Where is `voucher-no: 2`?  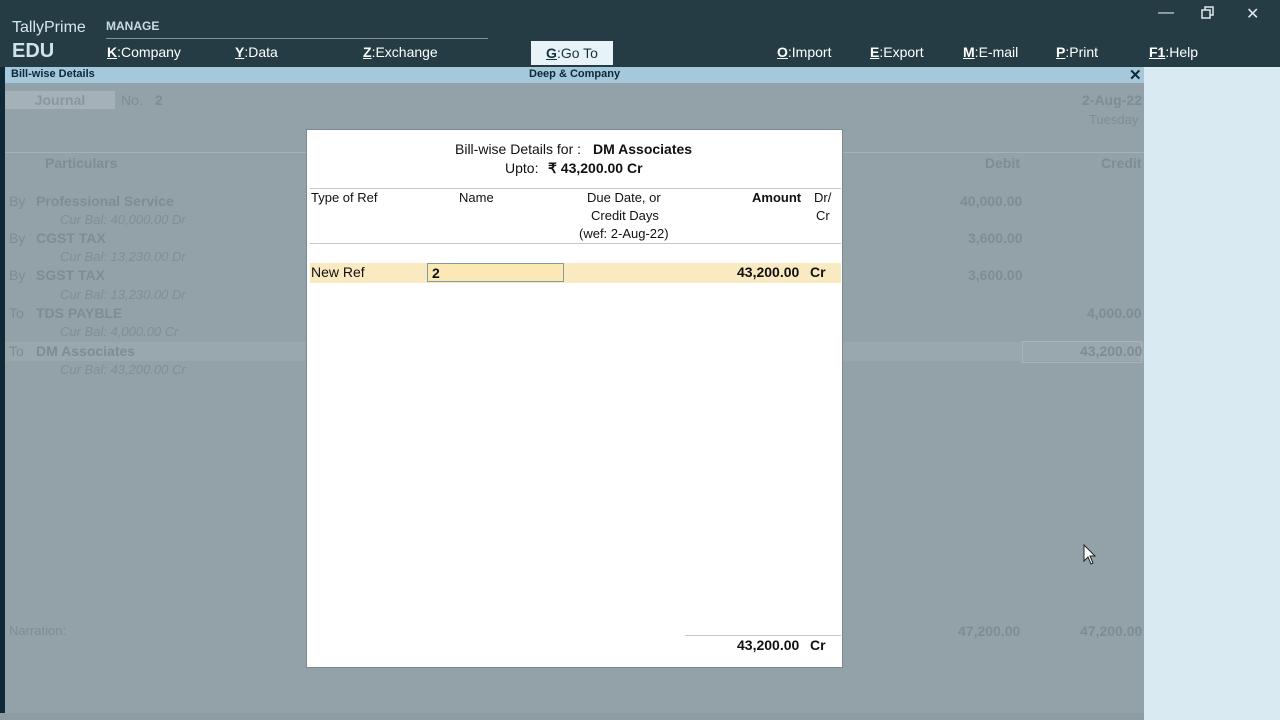 voucher-no: 2 is located at coordinates (159, 100).